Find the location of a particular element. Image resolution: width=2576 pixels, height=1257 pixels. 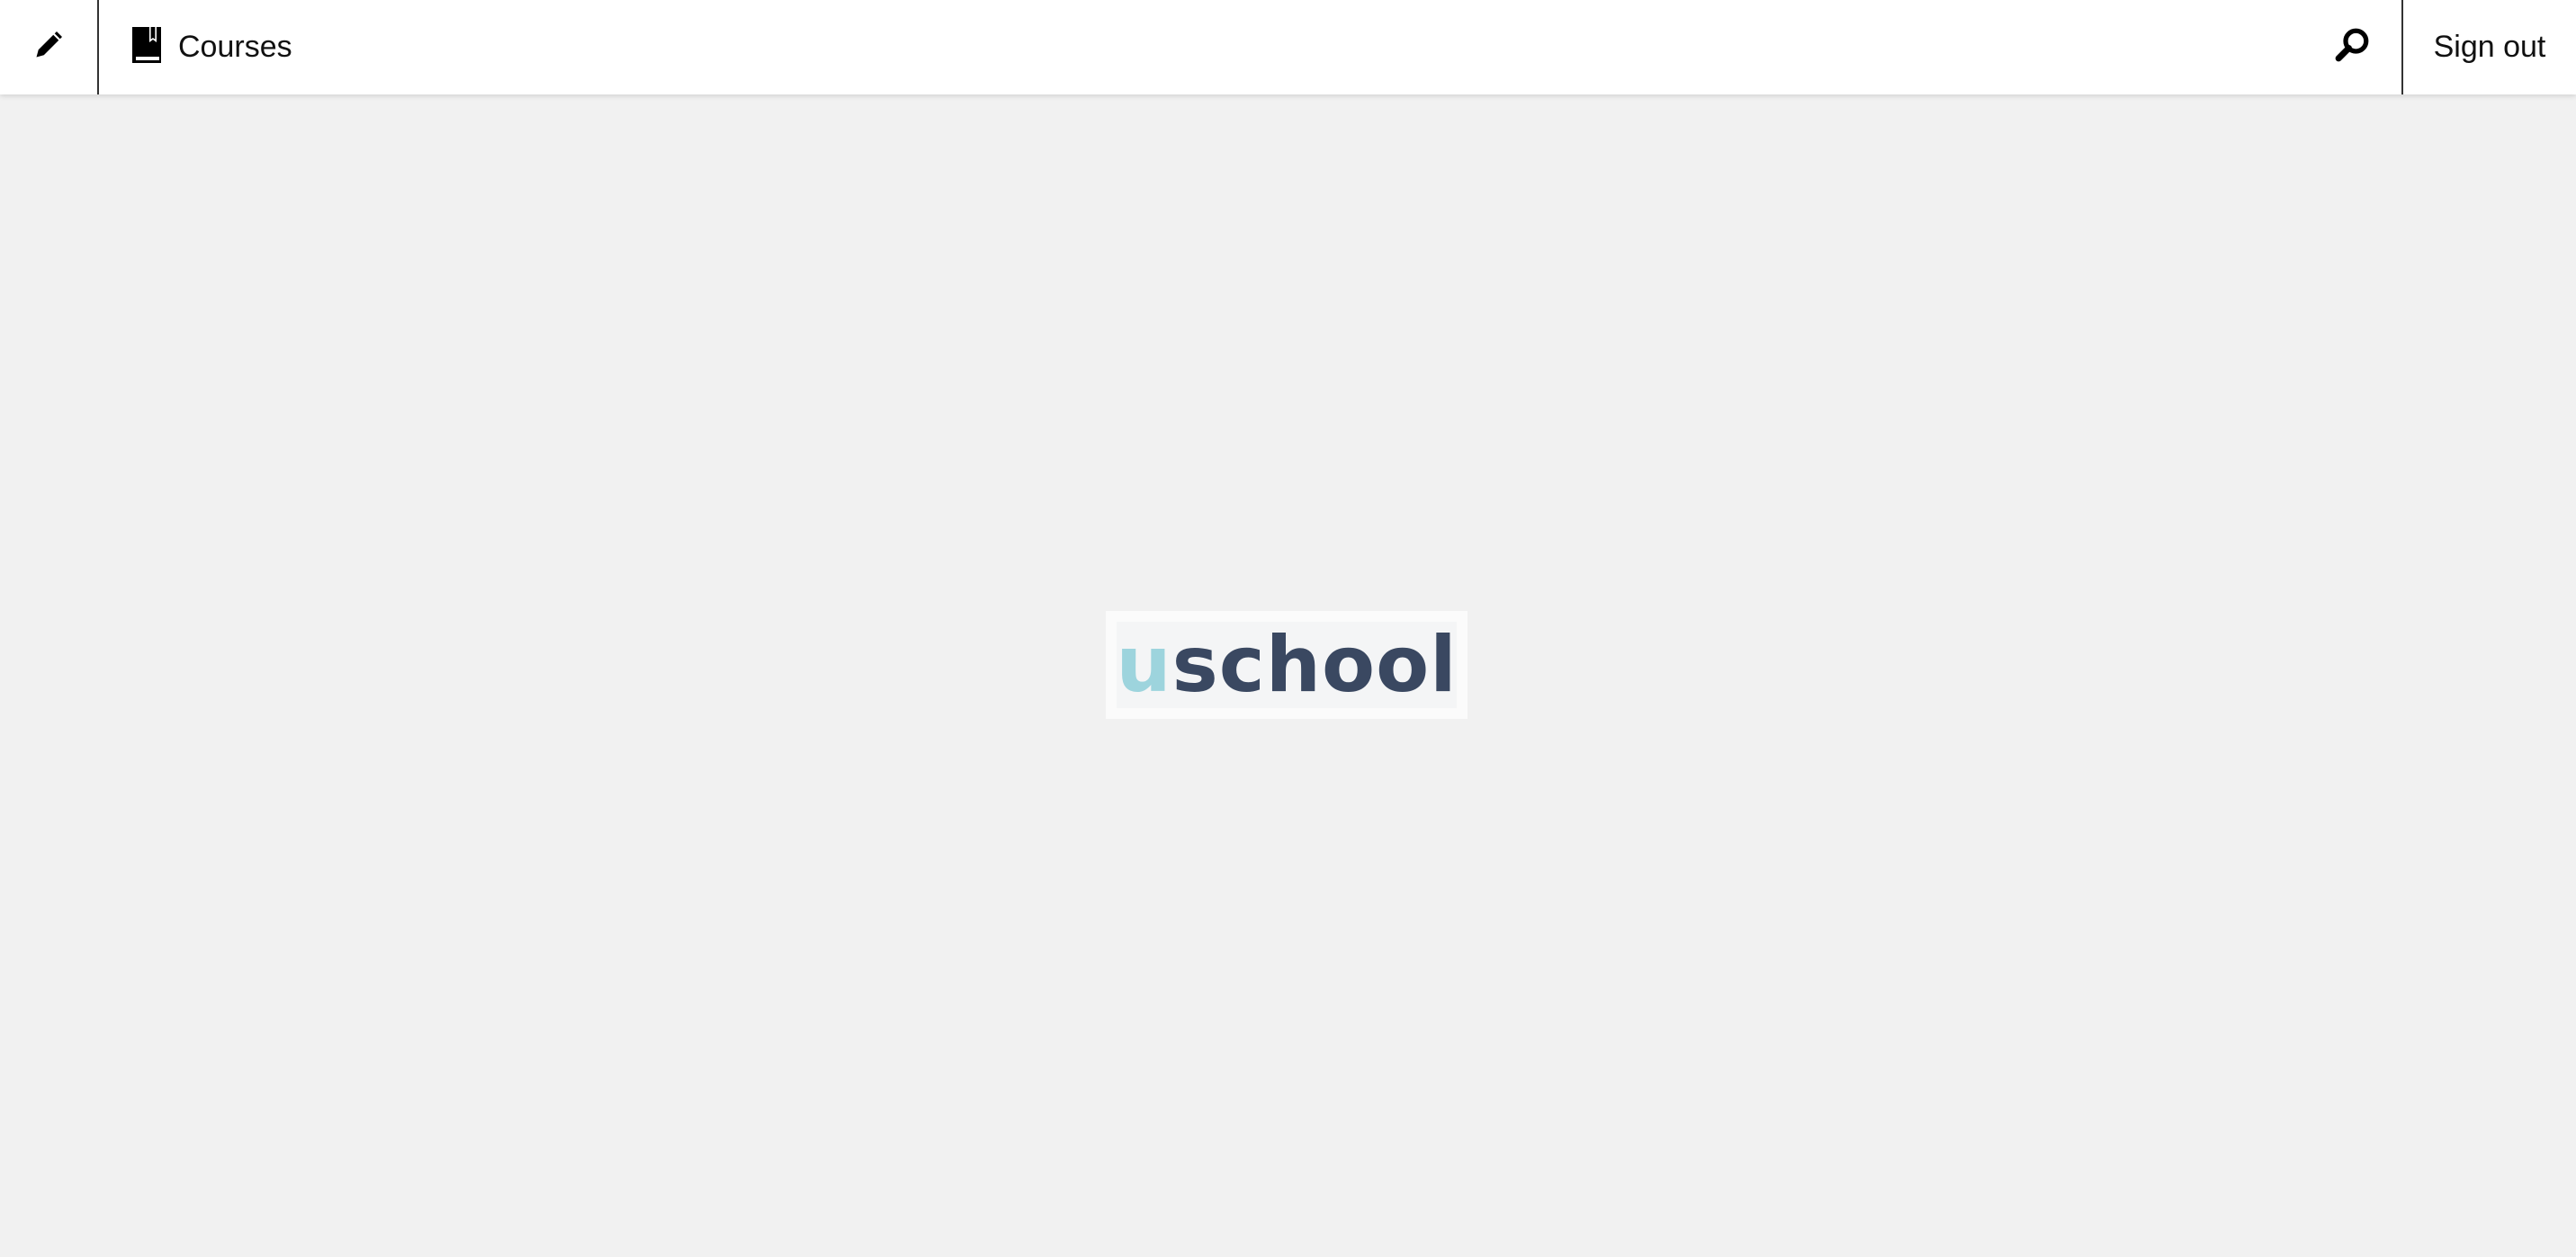

edit-button is located at coordinates (50, 47).